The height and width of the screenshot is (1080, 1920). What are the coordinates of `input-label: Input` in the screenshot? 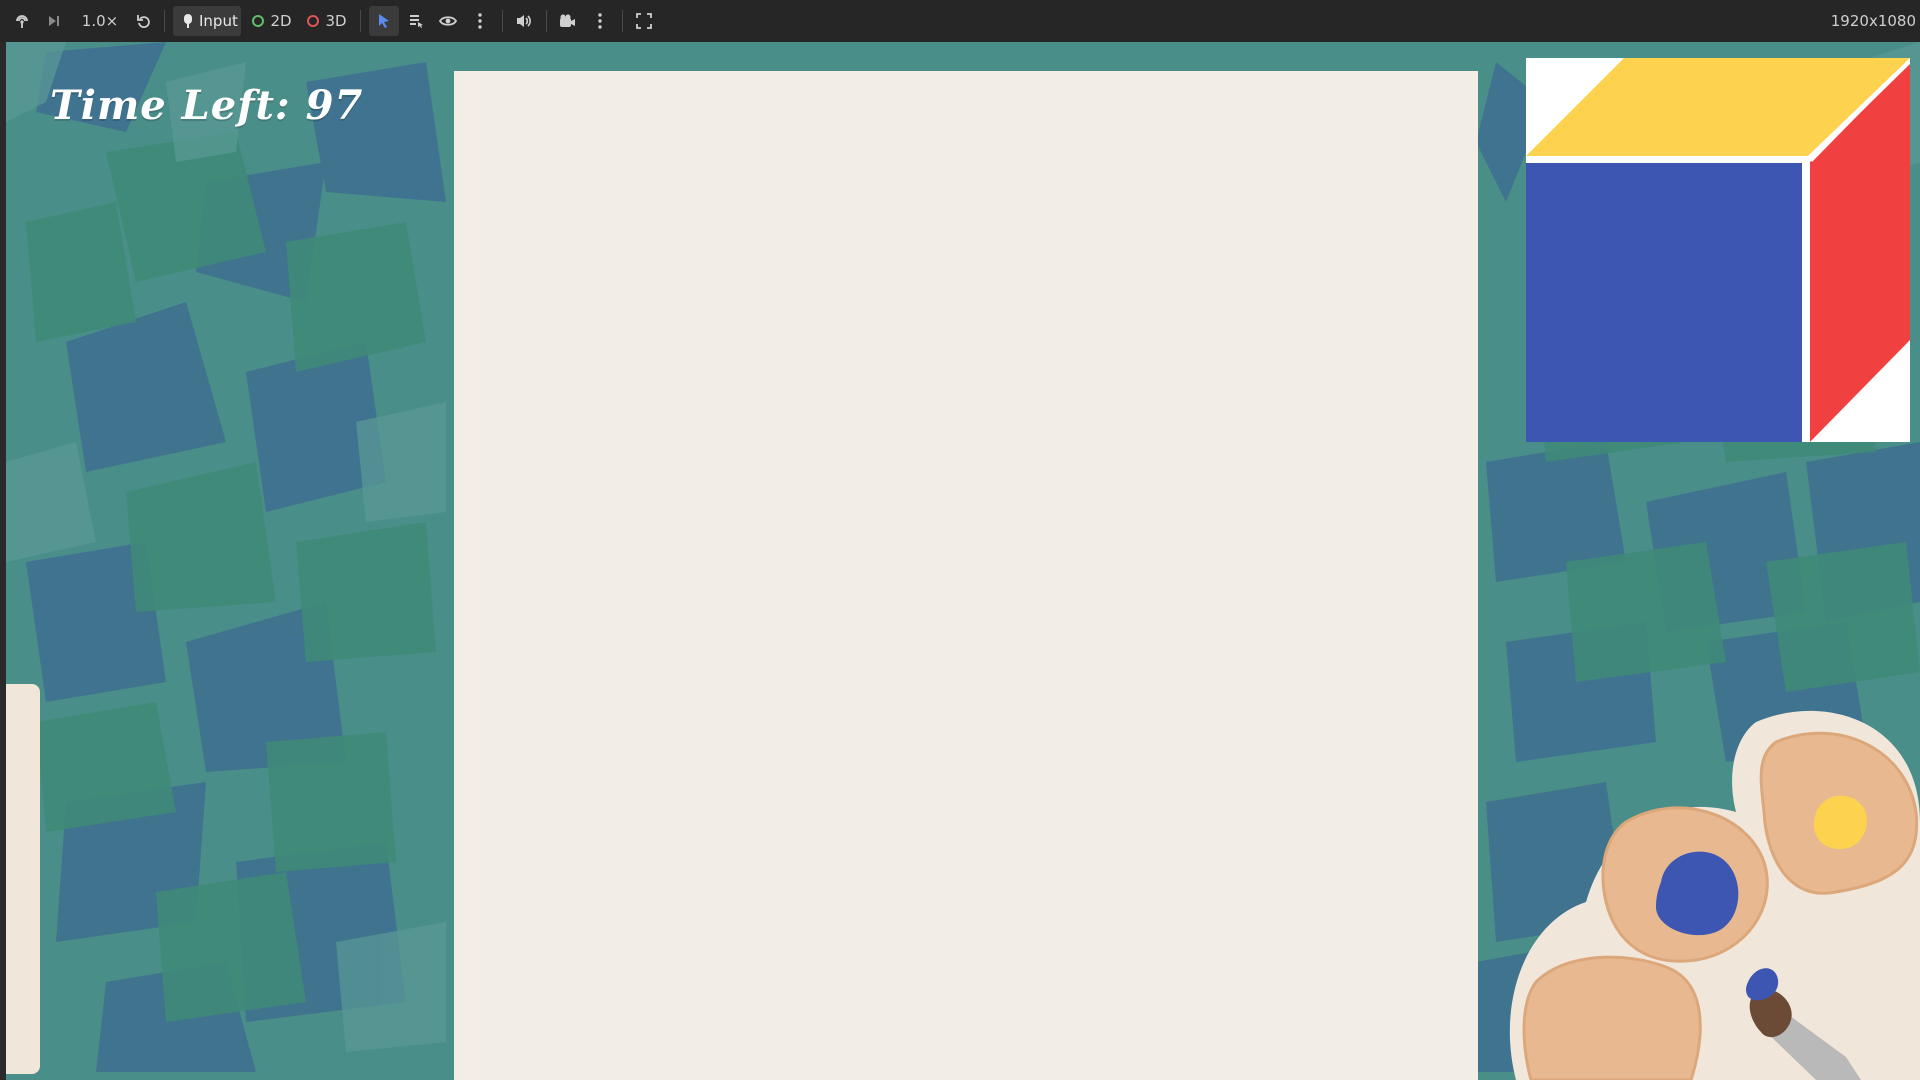 It's located at (218, 21).